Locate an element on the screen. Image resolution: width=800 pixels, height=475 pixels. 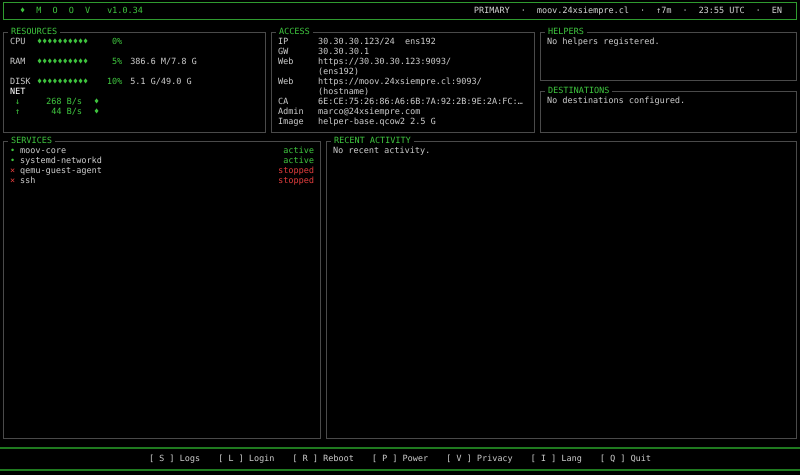
shortcut-button: [ S ] Logs is located at coordinates (174, 459).